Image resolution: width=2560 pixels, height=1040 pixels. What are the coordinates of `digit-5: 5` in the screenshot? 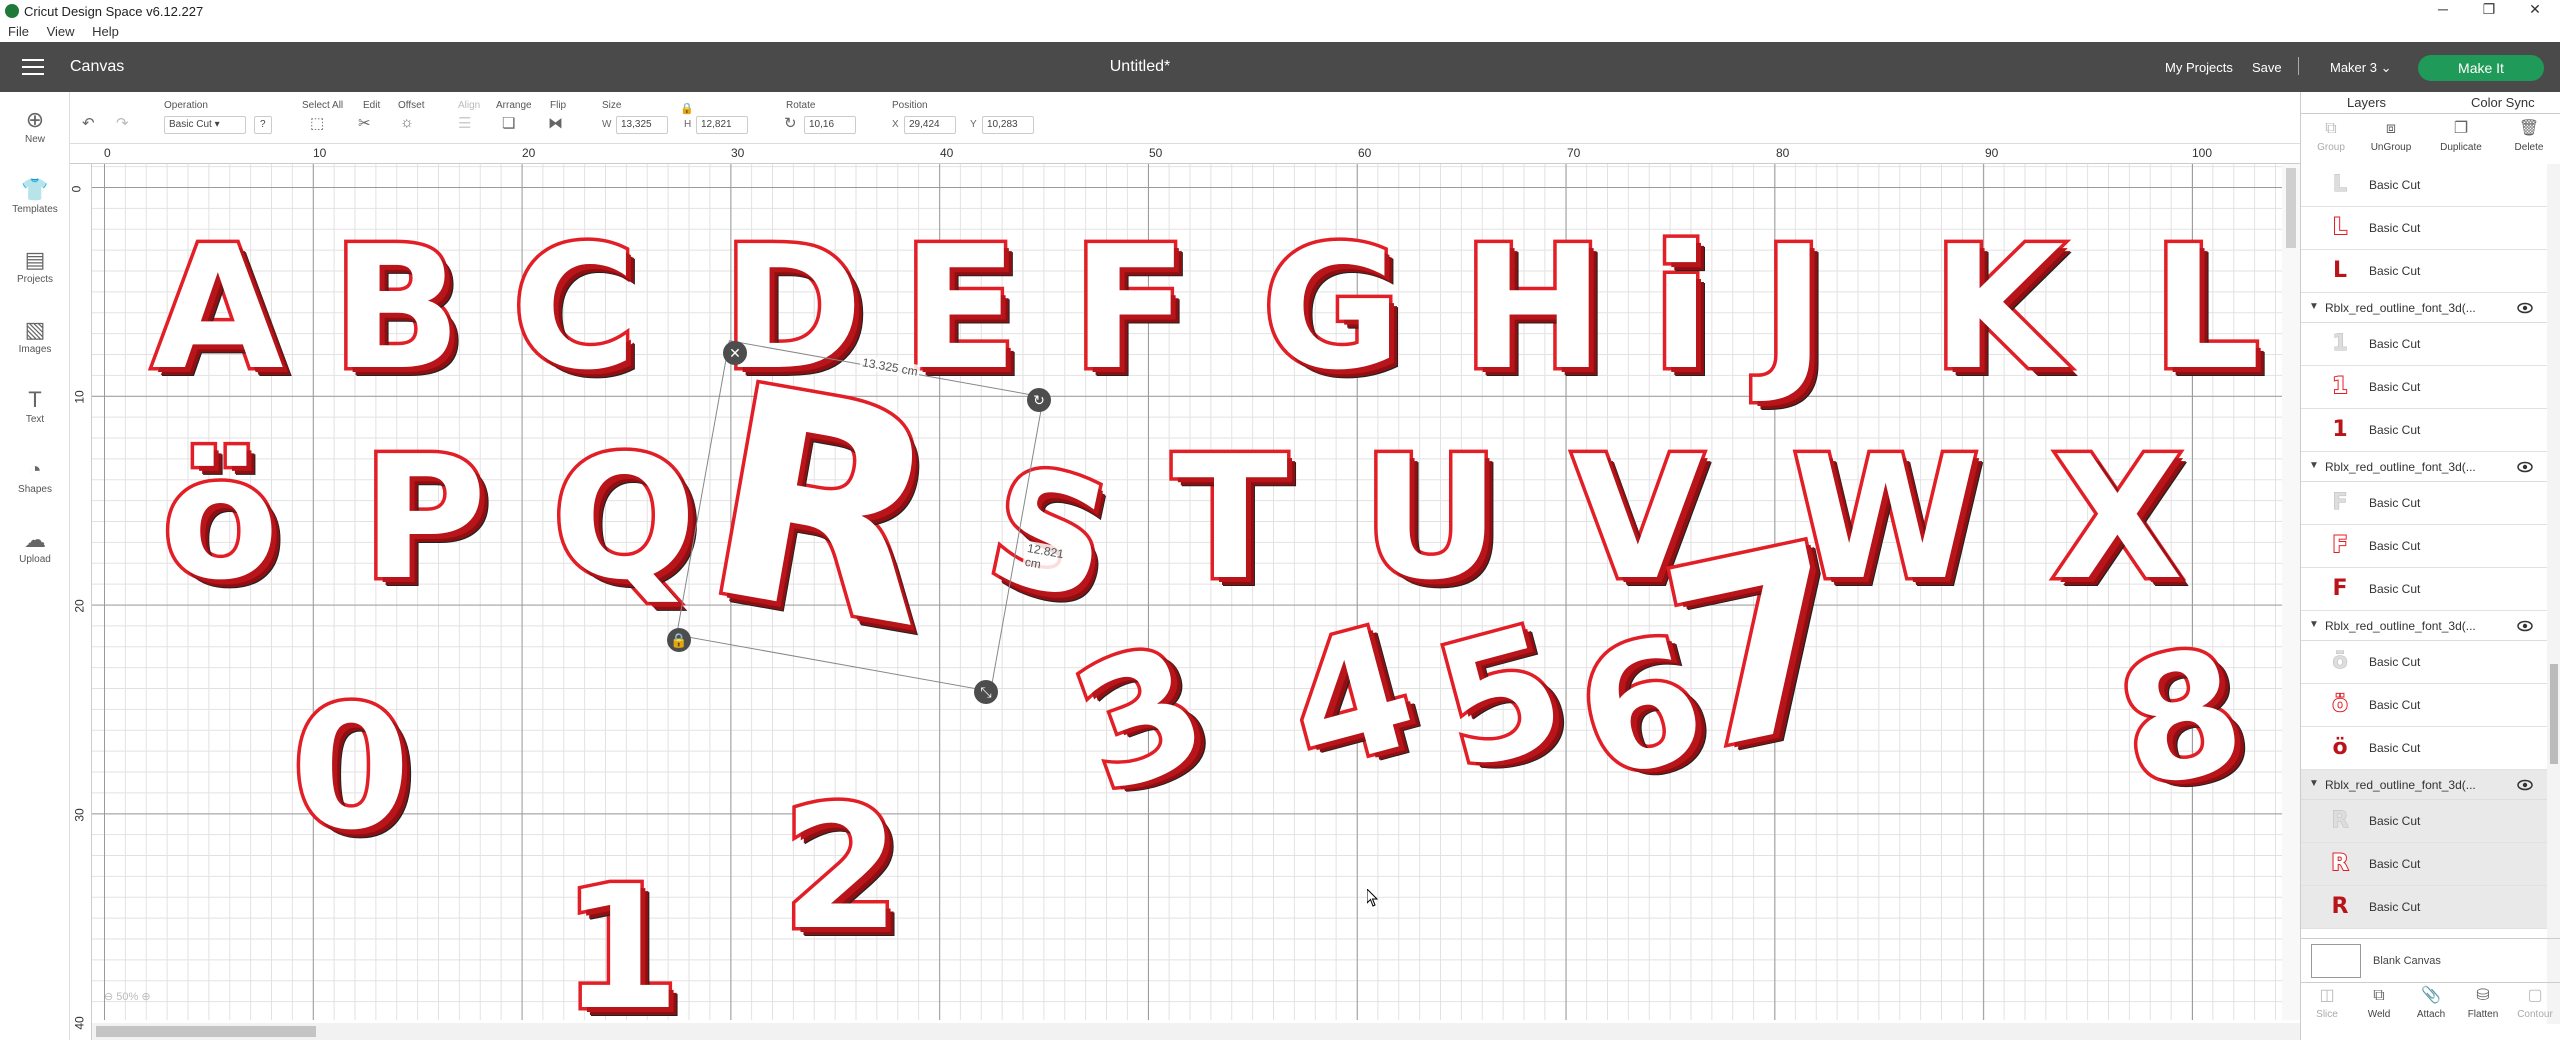 It's located at (1501, 699).